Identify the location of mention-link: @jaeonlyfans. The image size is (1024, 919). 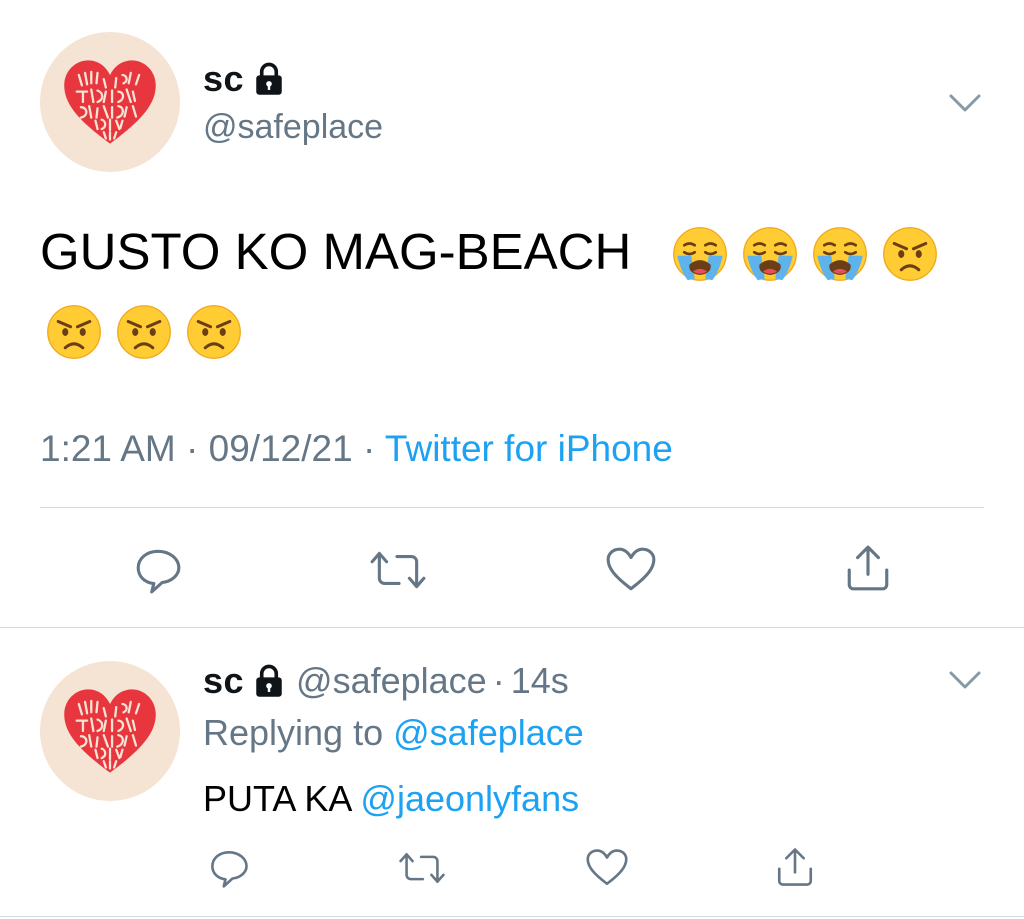
(469, 798).